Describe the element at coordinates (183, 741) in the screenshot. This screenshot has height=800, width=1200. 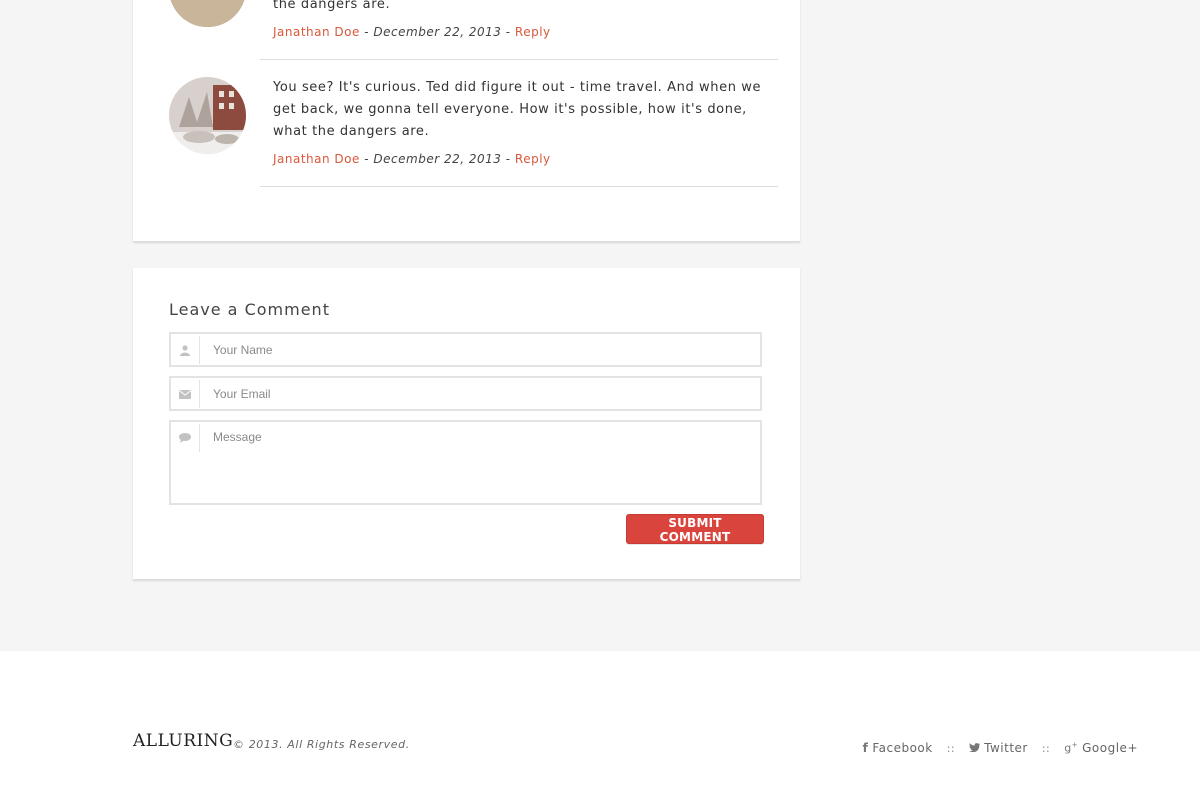
I see `footer-logo: ALLURING` at that location.